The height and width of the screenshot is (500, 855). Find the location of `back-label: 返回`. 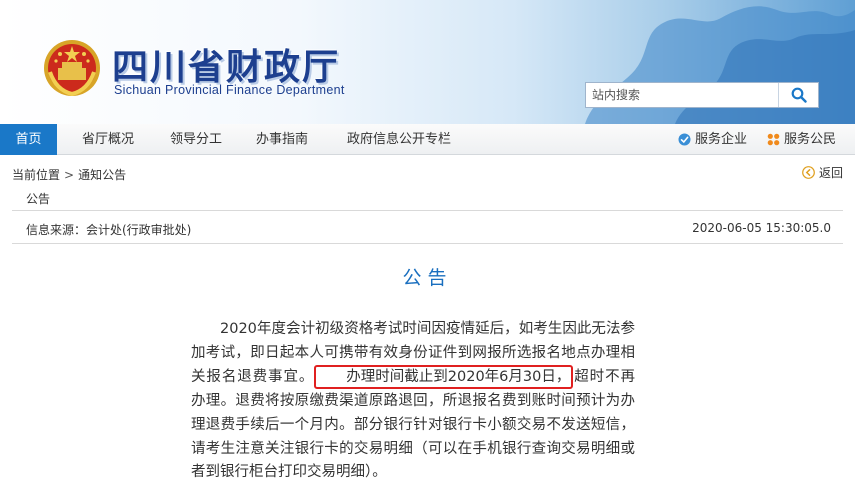

back-label: 返回 is located at coordinates (830, 173).